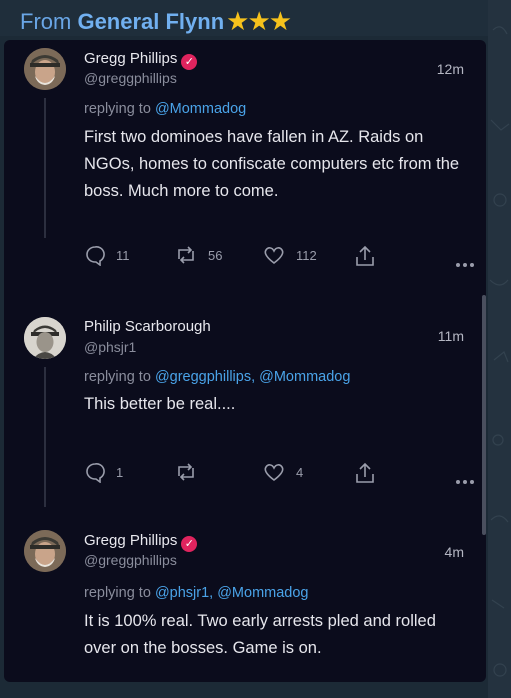 Image resolution: width=511 pixels, height=698 pixels. Describe the element at coordinates (120, 472) in the screenshot. I see `reply-count: 1` at that location.